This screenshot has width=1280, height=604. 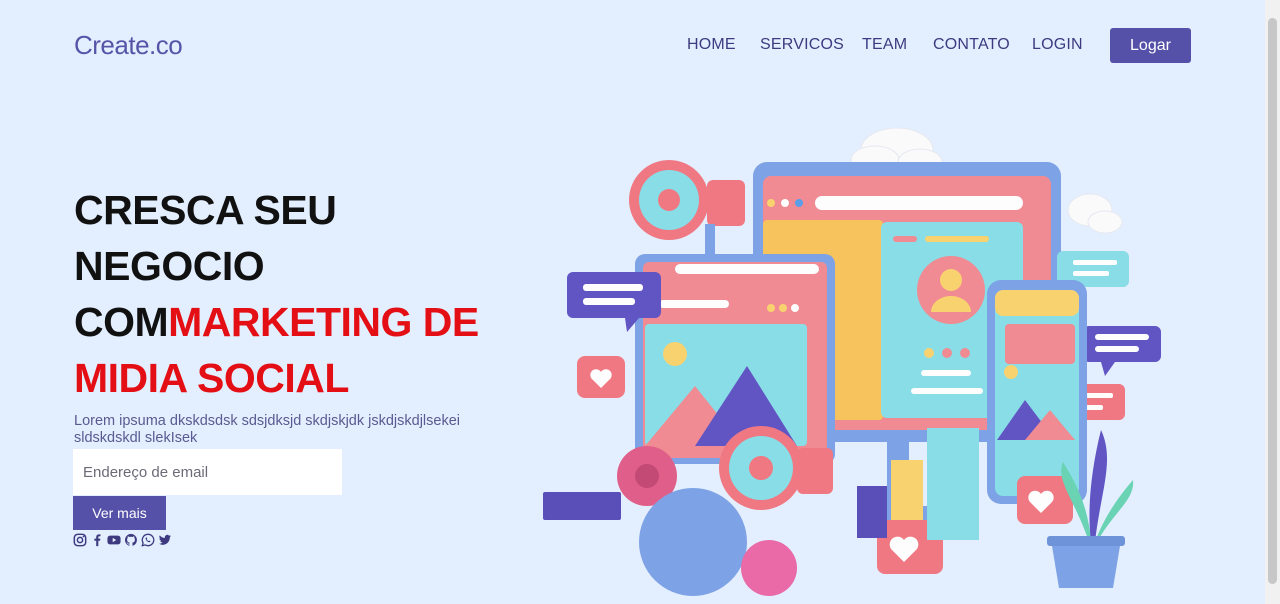 I want to click on hero-title-line1: CRESCA SEU, so click(x=205, y=210).